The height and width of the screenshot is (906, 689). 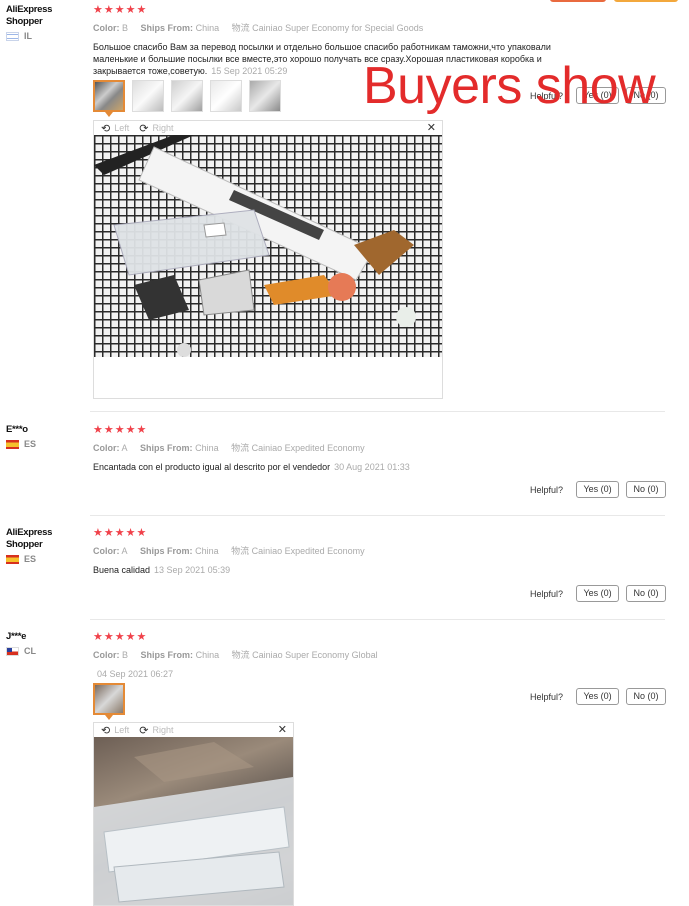 What do you see at coordinates (41, 436) in the screenshot?
I see `reviewer-info: E***o ES` at bounding box center [41, 436].